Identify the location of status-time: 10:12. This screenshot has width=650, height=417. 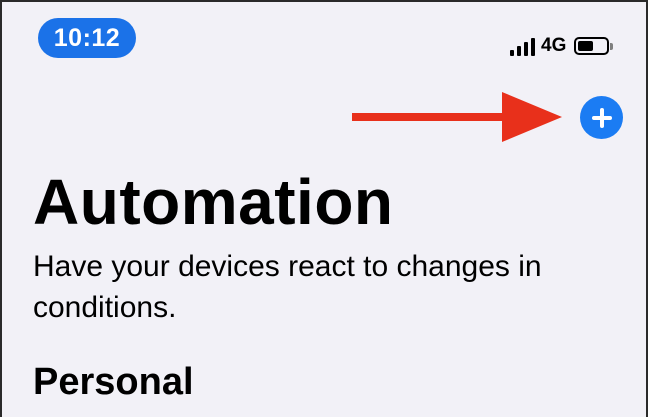
(87, 38).